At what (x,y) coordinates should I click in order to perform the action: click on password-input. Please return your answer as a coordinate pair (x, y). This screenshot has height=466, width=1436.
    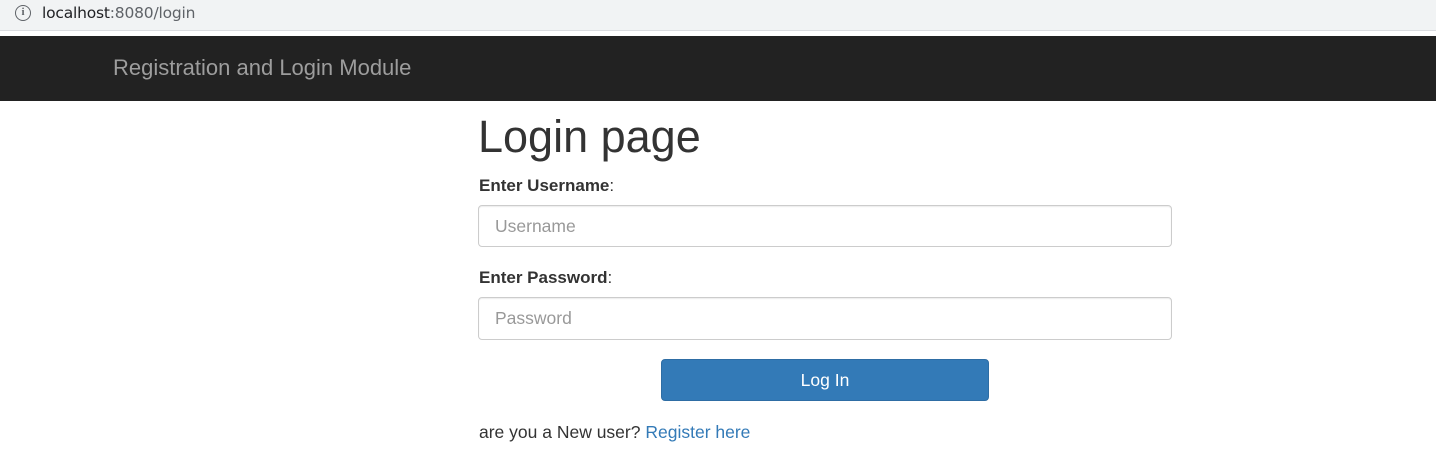
    Looking at the image, I should click on (825, 318).